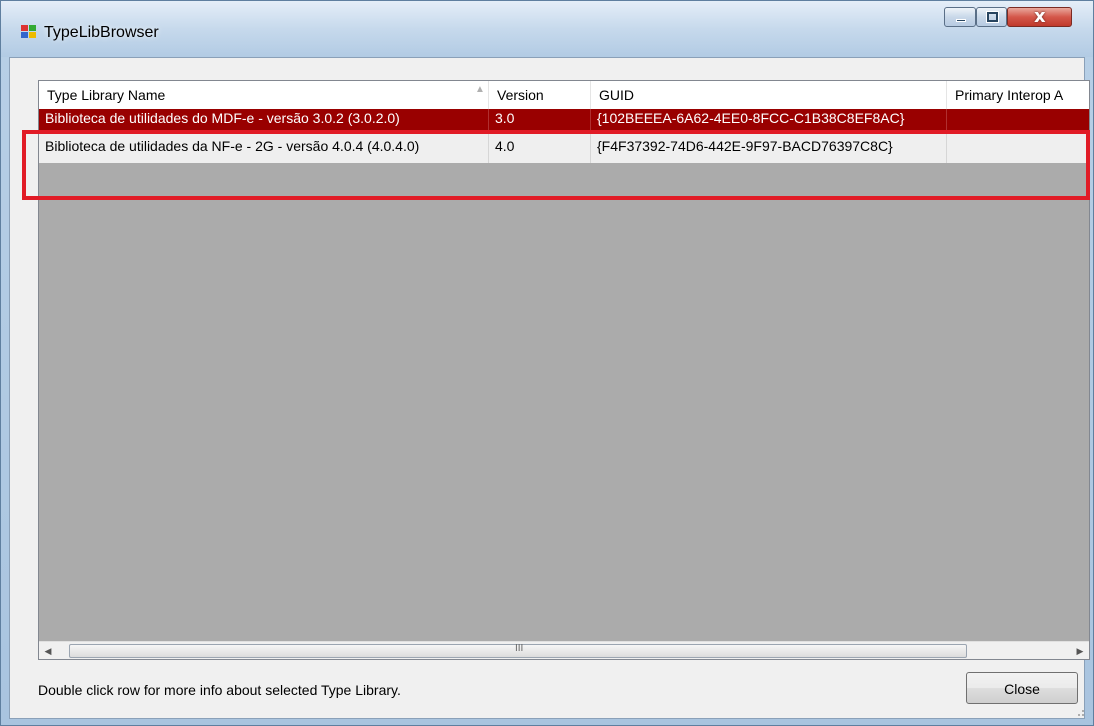 The height and width of the screenshot is (726, 1094). What do you see at coordinates (540, 95) in the screenshot?
I see `column-header-version: Version` at bounding box center [540, 95].